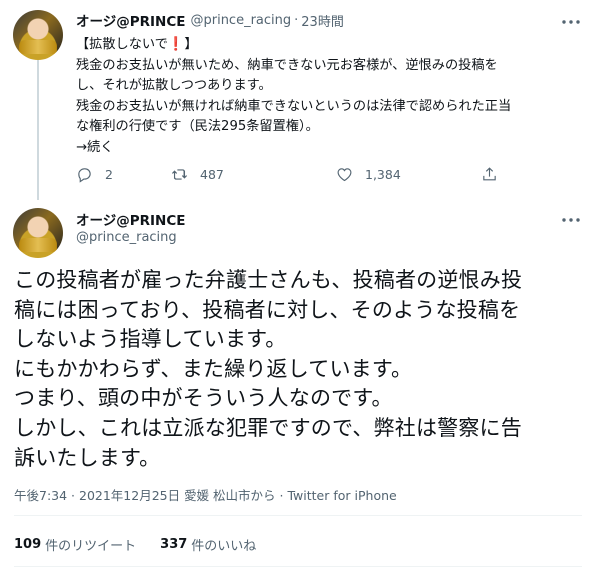 Image resolution: width=596 pixels, height=573 pixels. What do you see at coordinates (94, 174) in the screenshot?
I see `reply-button: 2` at bounding box center [94, 174].